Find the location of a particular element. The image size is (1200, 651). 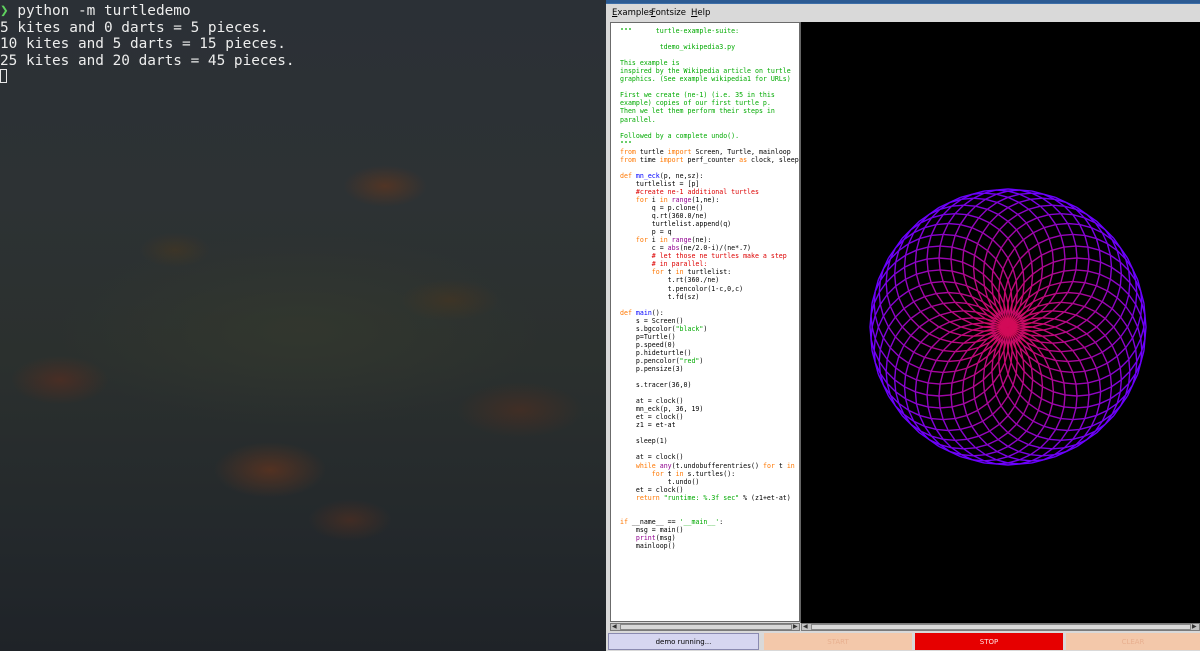

terminal-output-line: 5 kites and 0 darts = 5 pieces. is located at coordinates (134, 27).